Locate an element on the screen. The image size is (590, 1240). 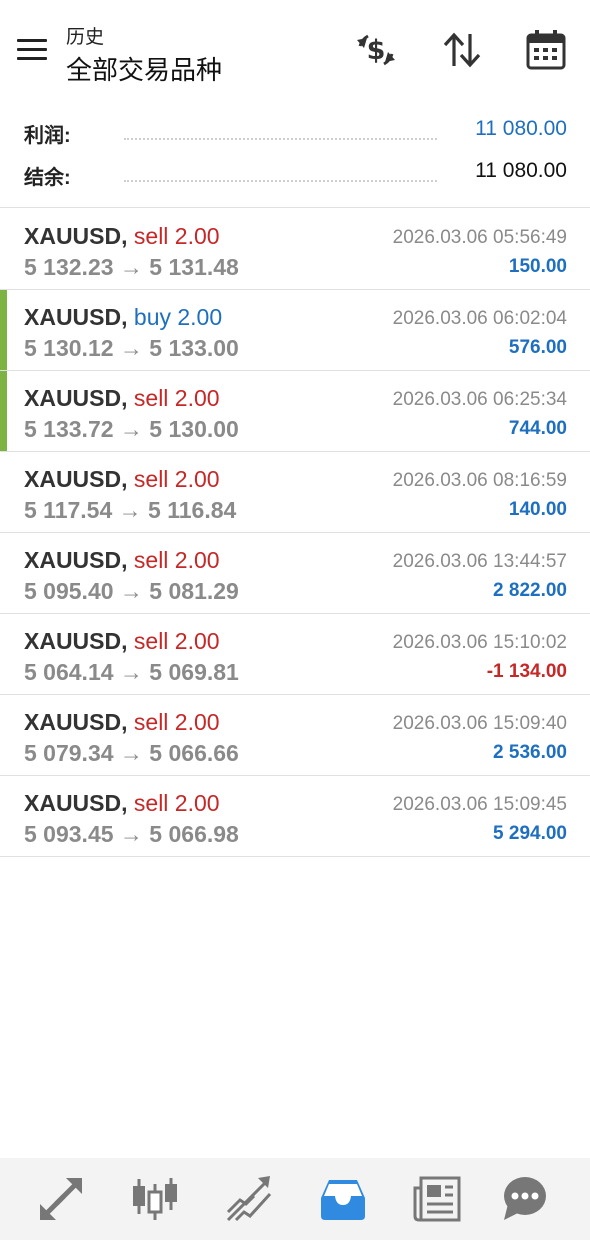
deal-profit: -1 134.00 is located at coordinates (526, 671).